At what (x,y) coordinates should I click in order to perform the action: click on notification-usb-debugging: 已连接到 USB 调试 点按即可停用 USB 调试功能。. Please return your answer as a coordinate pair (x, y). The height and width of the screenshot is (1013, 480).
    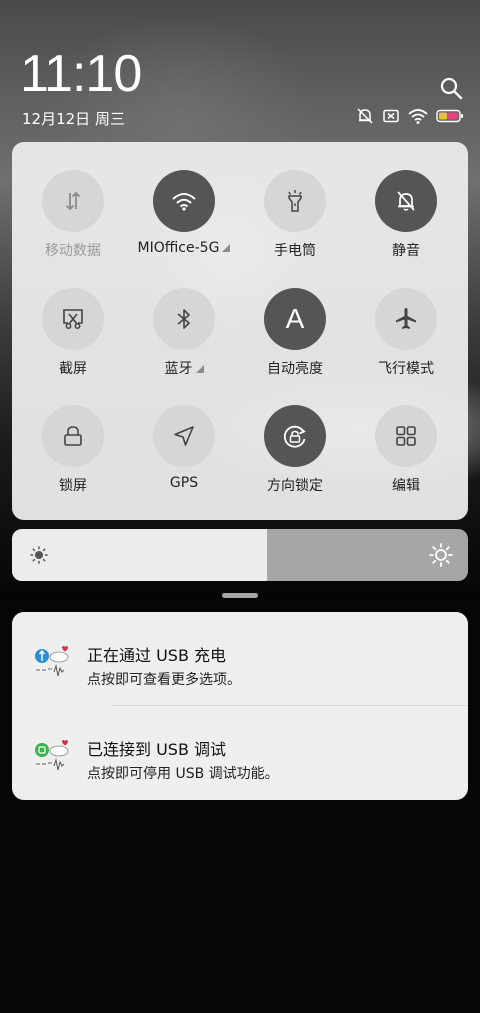
    Looking at the image, I should click on (240, 753).